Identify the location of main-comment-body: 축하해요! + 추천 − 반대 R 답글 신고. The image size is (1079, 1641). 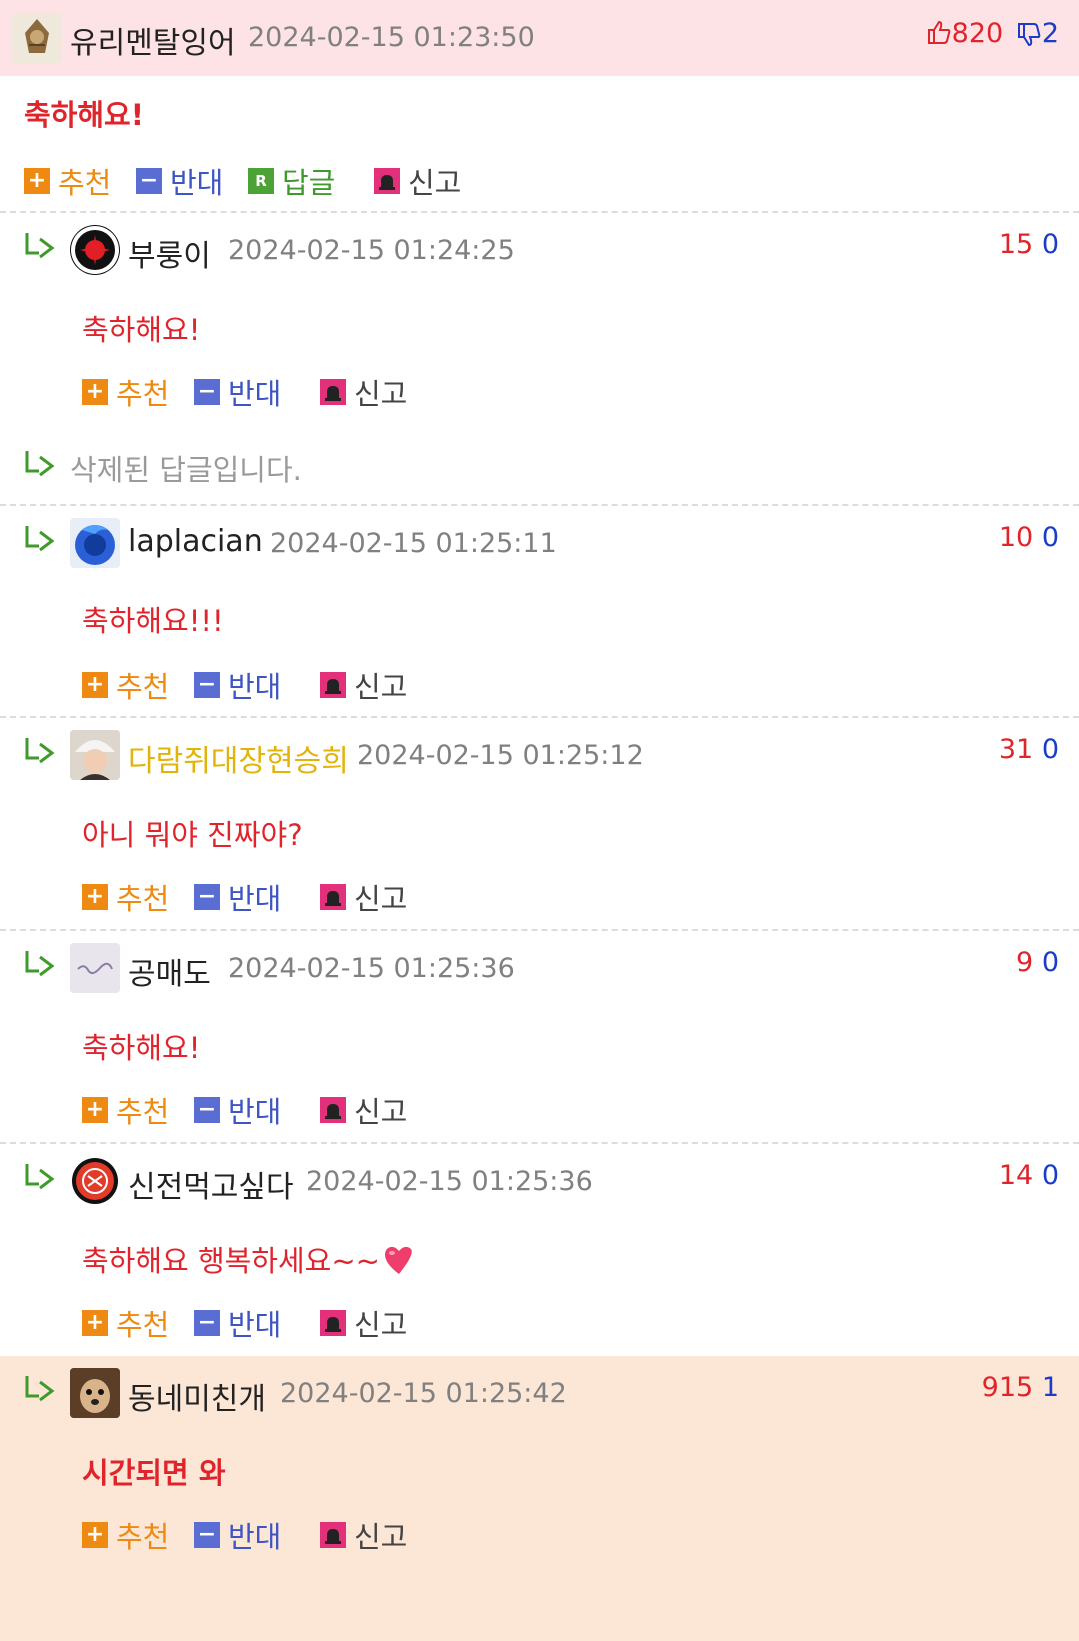
(539, 144).